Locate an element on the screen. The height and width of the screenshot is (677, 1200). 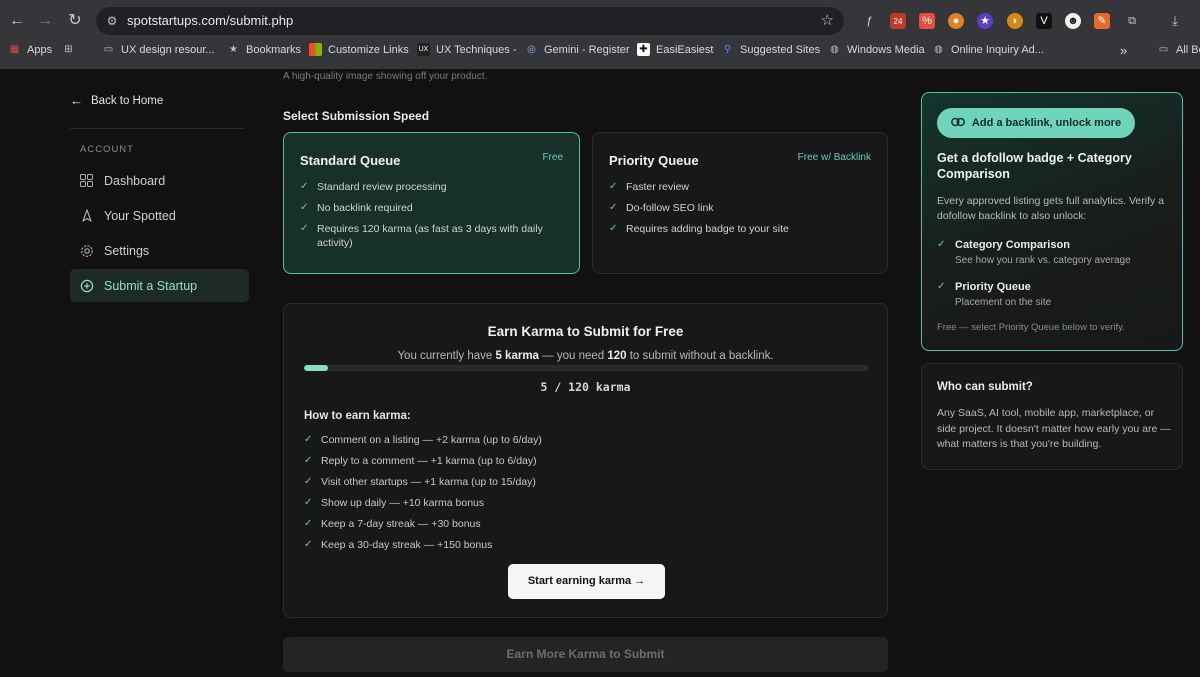
promo-unlock-item: ✓ Priority Queue Placement on the site is located at coordinates (1054, 295).